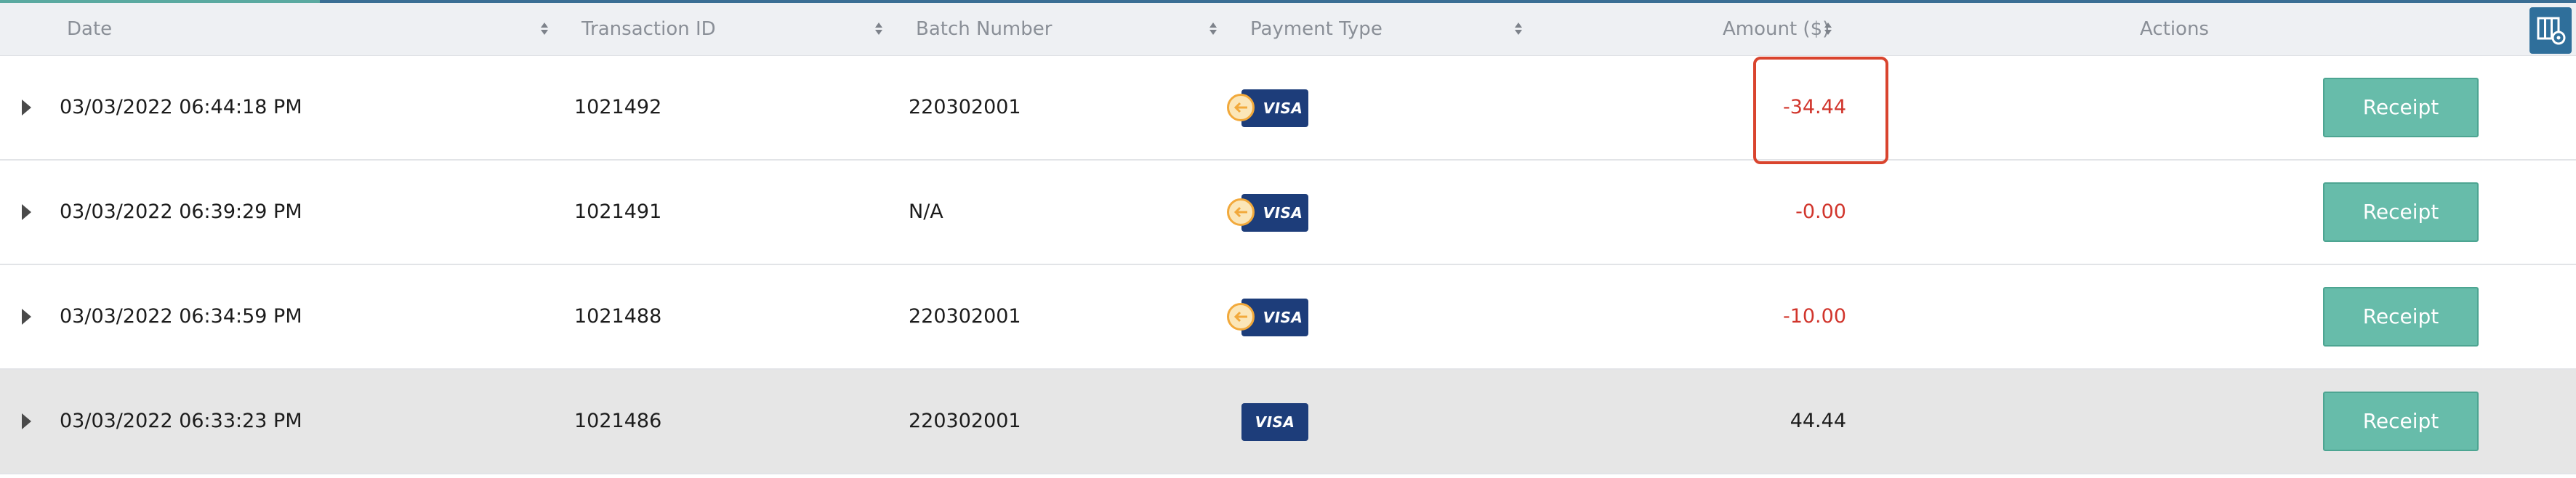 The height and width of the screenshot is (478, 2576). I want to click on column-settings-icon, so click(2551, 31).